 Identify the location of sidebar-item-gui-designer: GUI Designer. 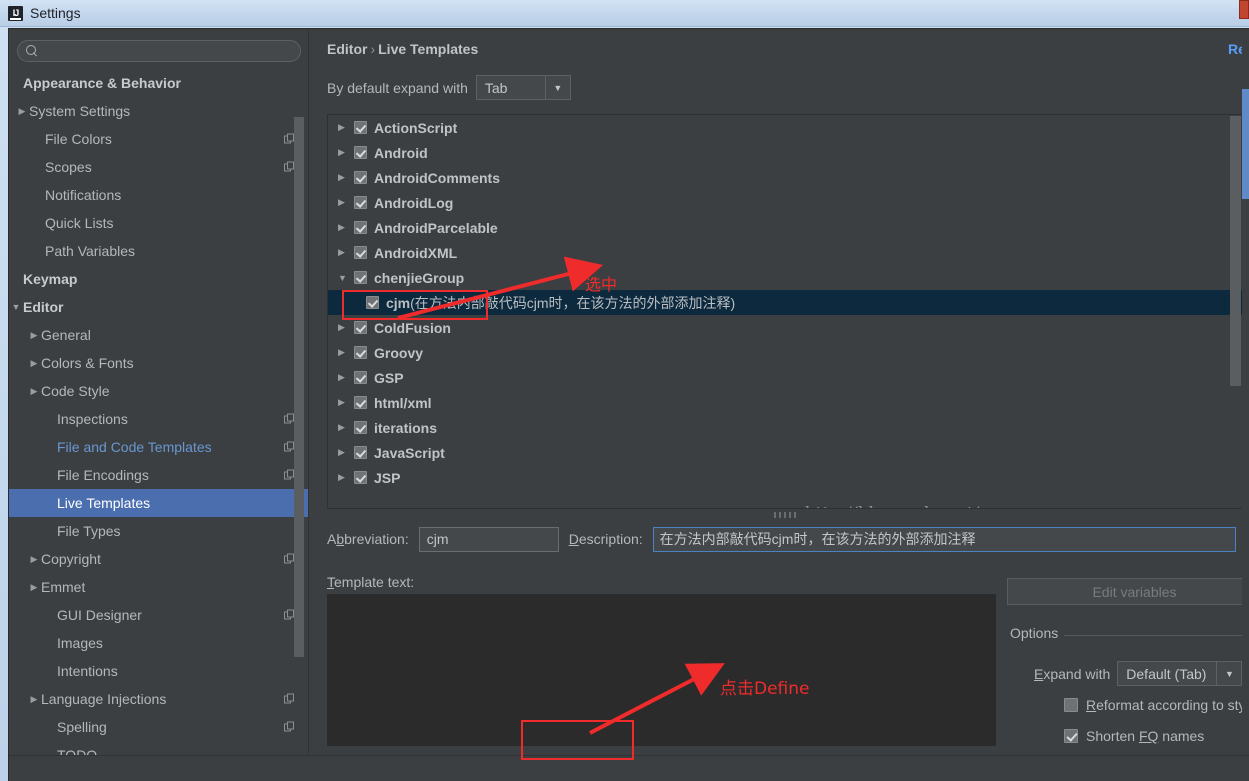
(158, 615).